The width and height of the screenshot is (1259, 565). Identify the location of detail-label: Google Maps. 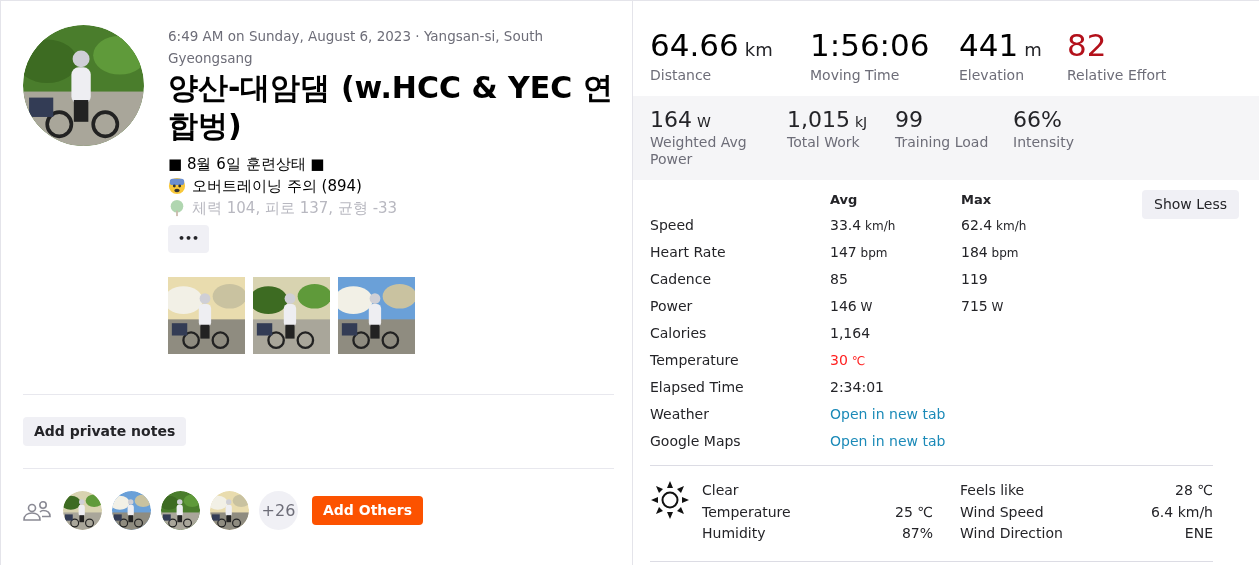
(696, 441).